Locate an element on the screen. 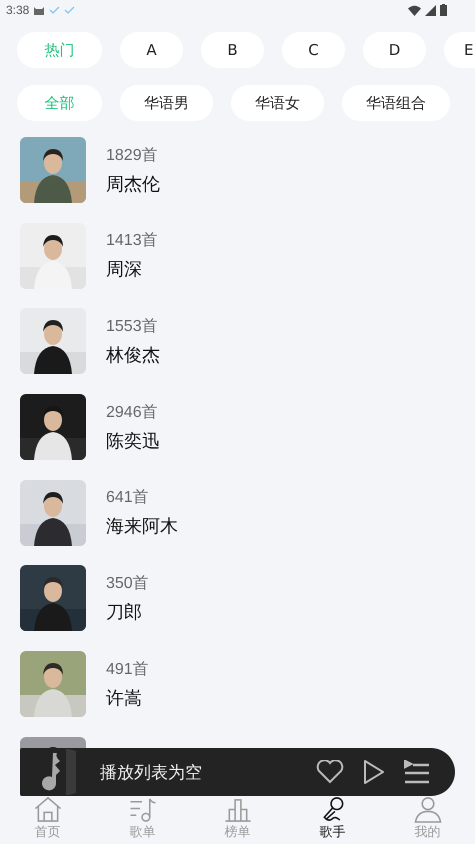 The height and width of the screenshot is (844, 475). battery-icon is located at coordinates (443, 10).